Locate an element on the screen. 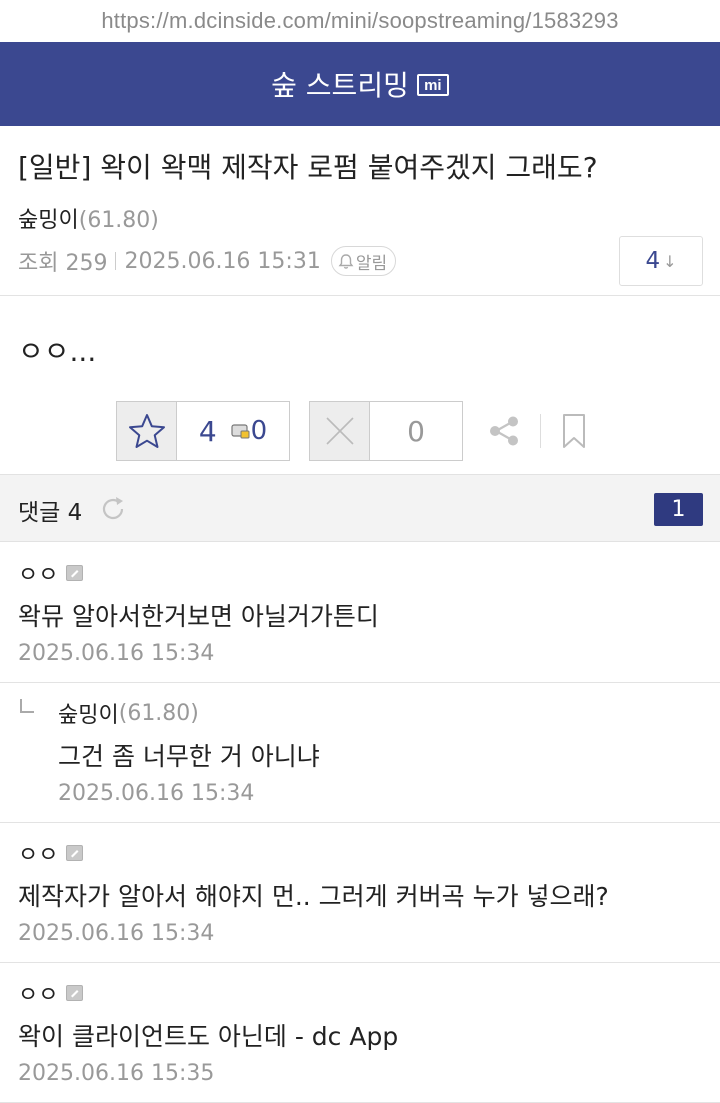  share-button is located at coordinates (504, 431).